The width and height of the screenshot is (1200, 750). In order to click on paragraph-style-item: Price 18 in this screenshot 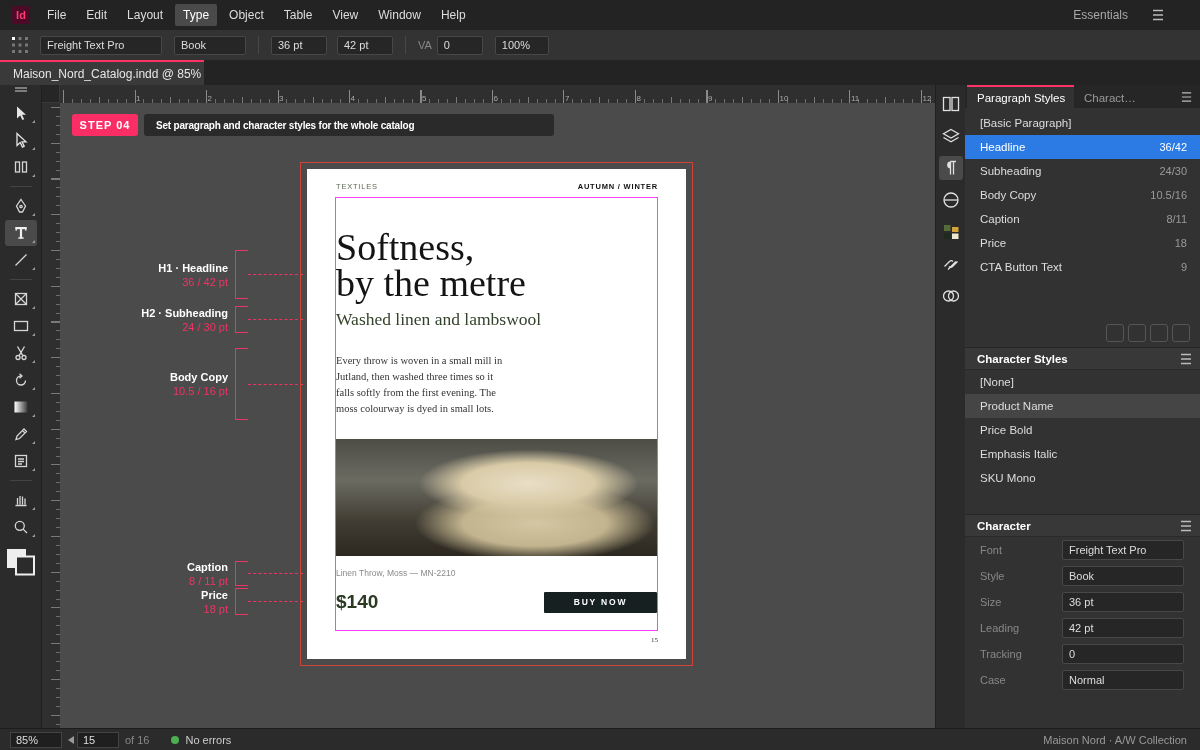, I will do `click(1082, 243)`.